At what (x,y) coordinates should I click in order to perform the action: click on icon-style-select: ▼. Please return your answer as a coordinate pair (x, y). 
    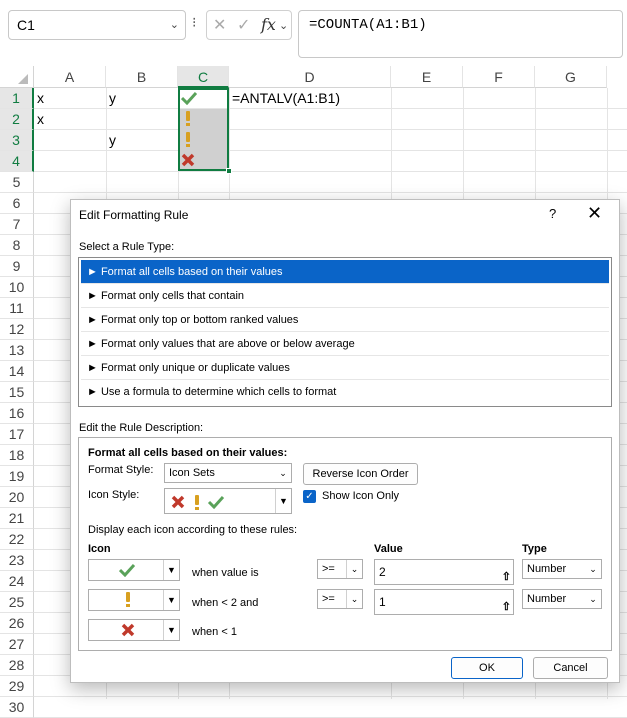
    Looking at the image, I should click on (228, 501).